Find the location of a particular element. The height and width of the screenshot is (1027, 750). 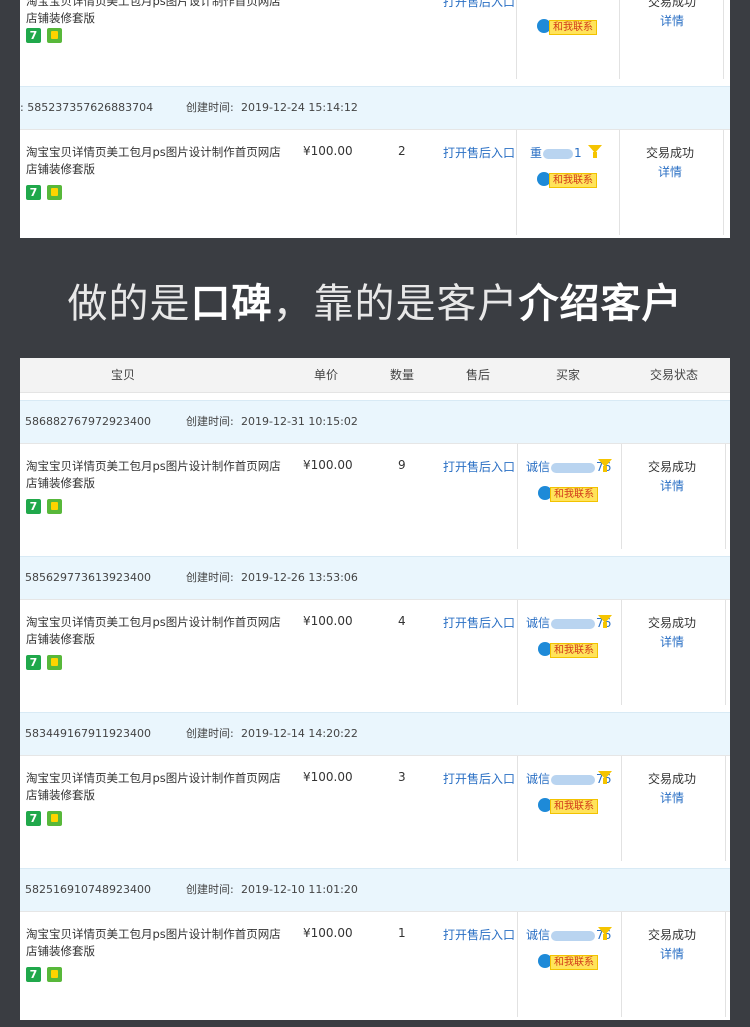

order-number: 586882767972923400 is located at coordinates (88, 421).